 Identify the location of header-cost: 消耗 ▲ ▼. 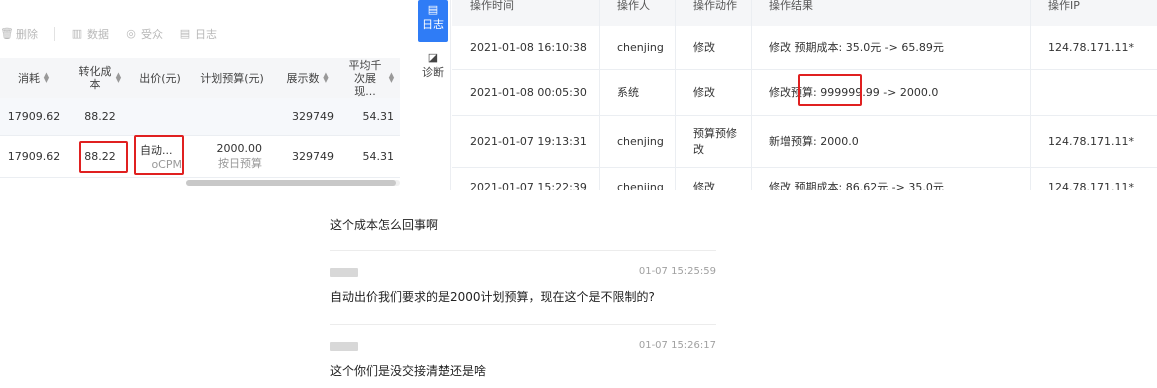
(34, 78).